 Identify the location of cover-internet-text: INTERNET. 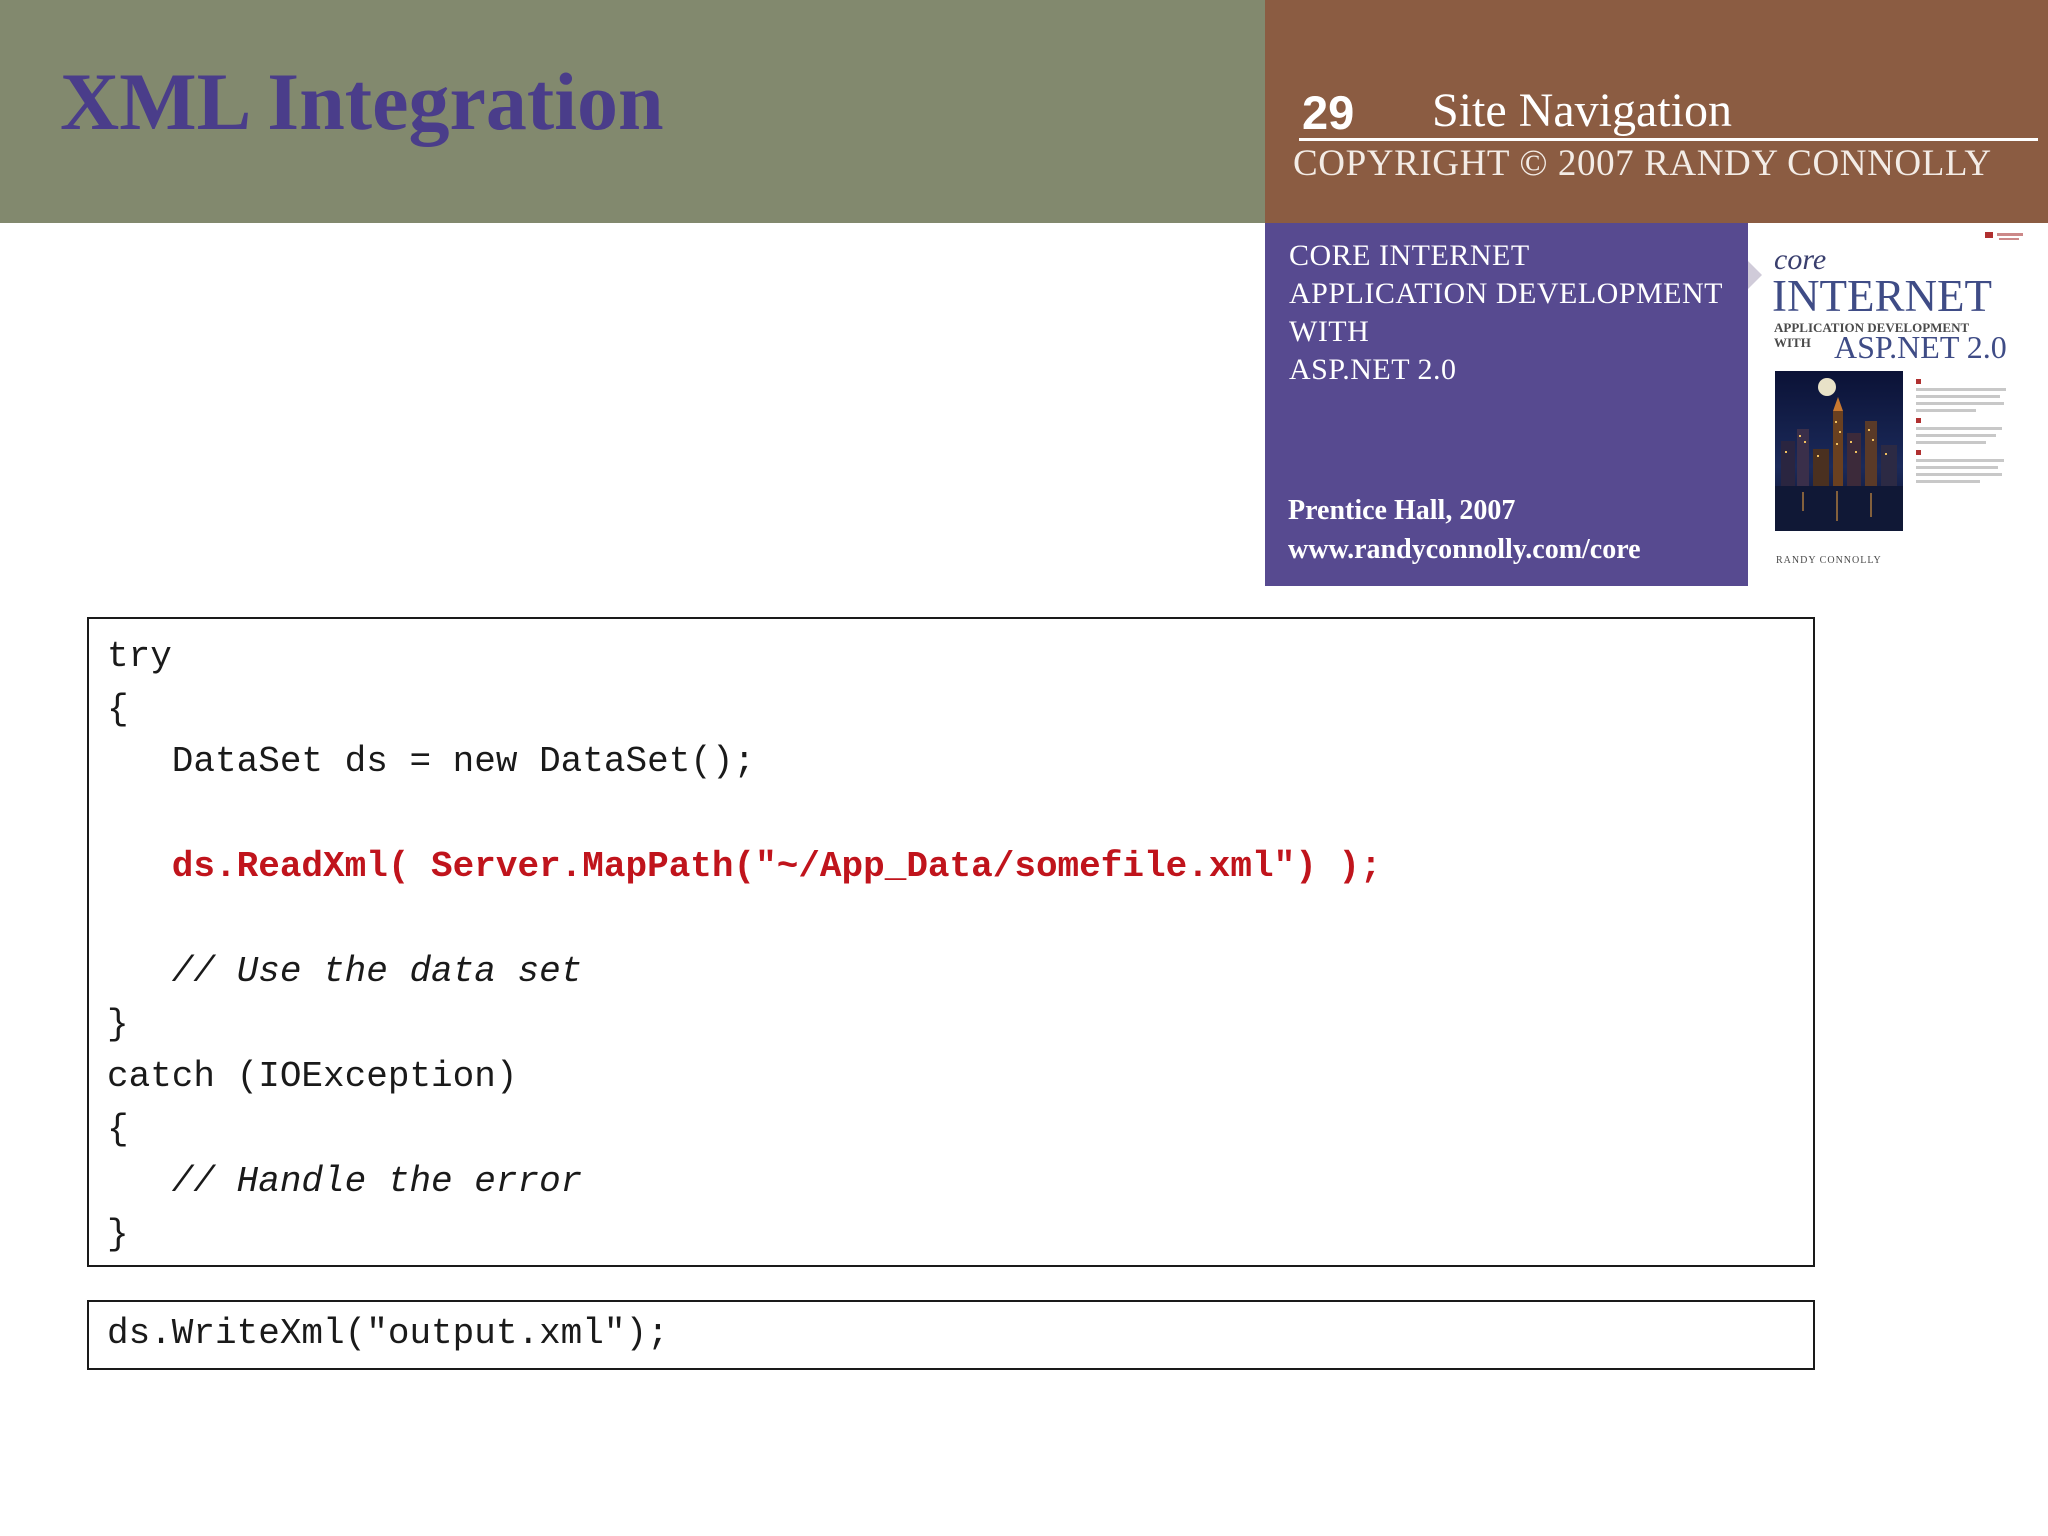
(1882, 296).